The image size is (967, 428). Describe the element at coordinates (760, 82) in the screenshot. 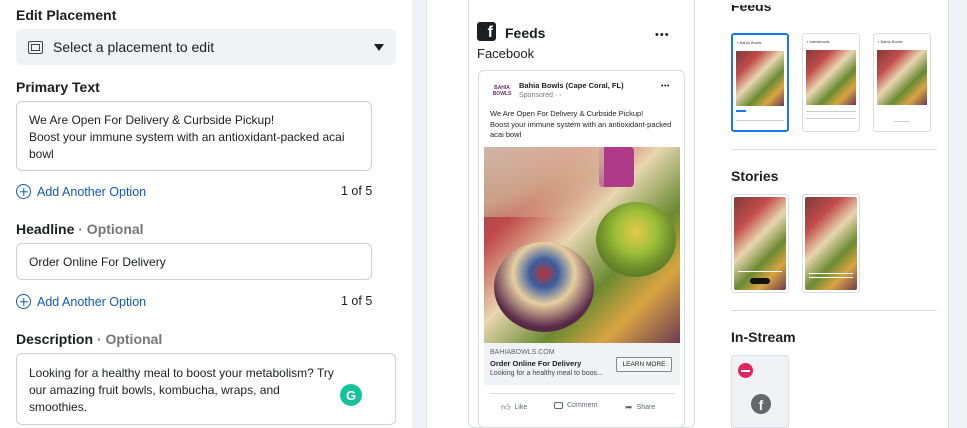

I see `feeds-thumb-1: ▪ Bahia Bowls` at that location.